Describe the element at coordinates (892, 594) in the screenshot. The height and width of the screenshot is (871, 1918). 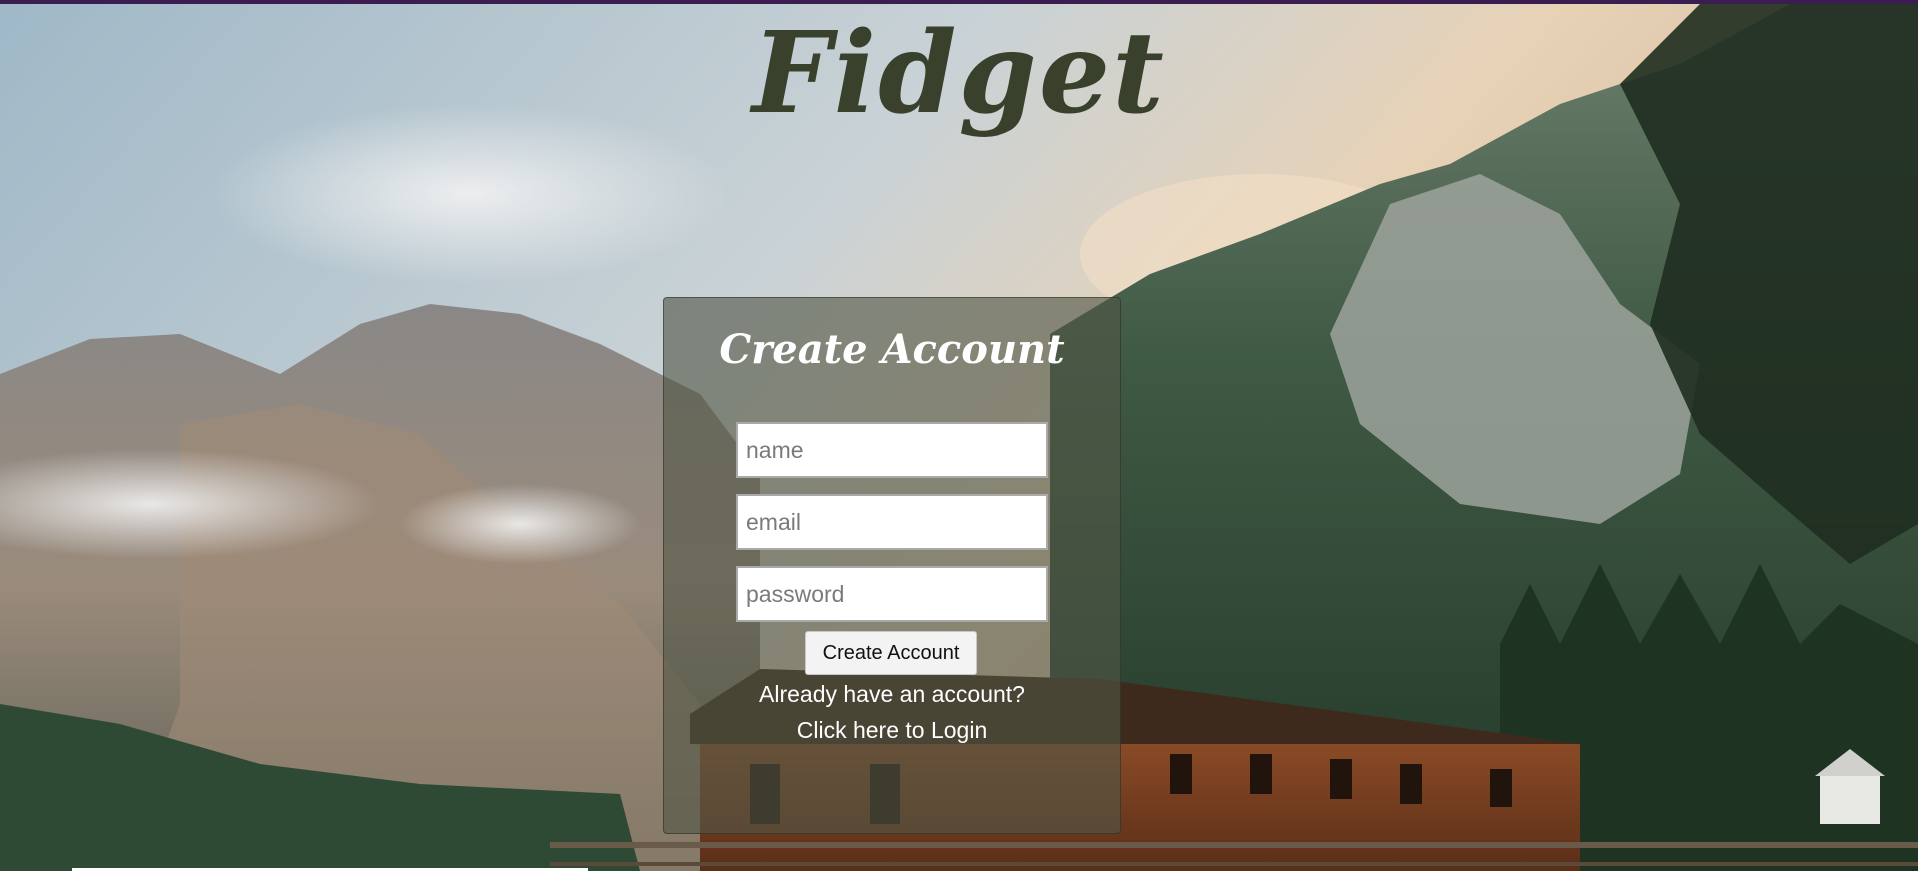
I see `password-input` at that location.